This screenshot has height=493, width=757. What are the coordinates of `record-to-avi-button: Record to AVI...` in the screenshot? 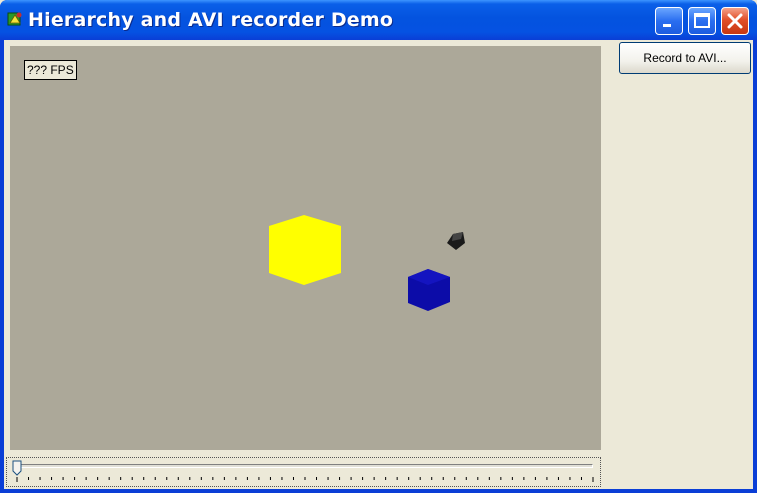 It's located at (685, 58).